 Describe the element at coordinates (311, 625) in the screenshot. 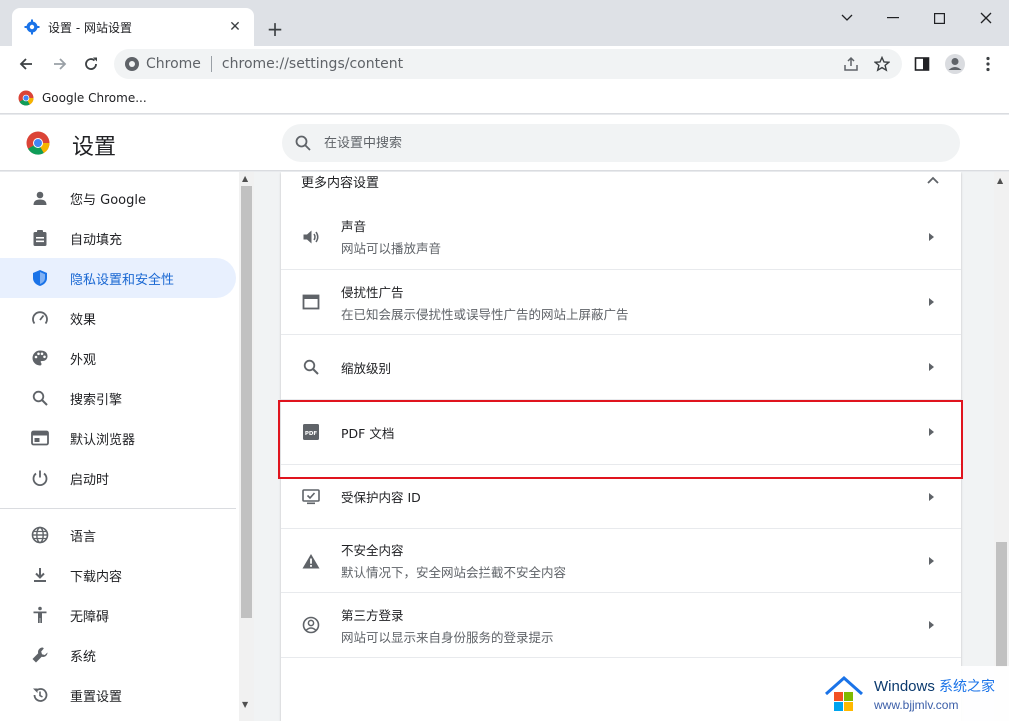

I see `account-circle-icon` at that location.